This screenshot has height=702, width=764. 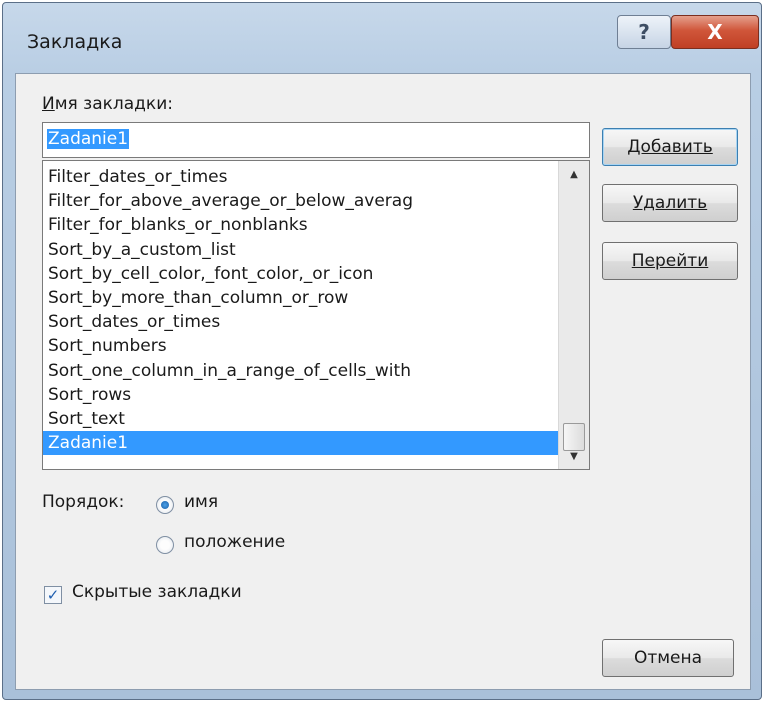 What do you see at coordinates (308, 443) in the screenshot?
I see `bookmark-list-item: Zadanie1` at bounding box center [308, 443].